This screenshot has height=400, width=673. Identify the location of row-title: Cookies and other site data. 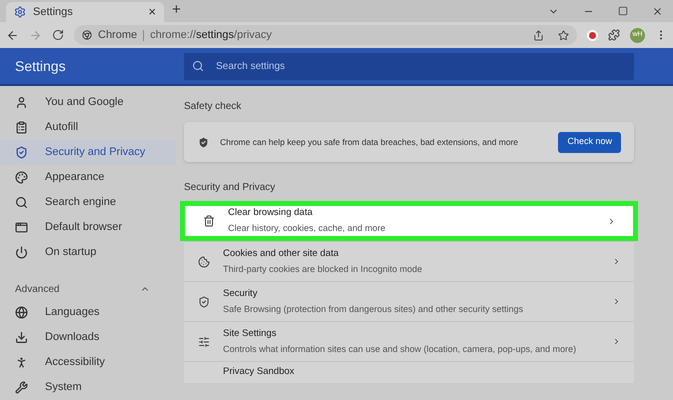
(281, 253).